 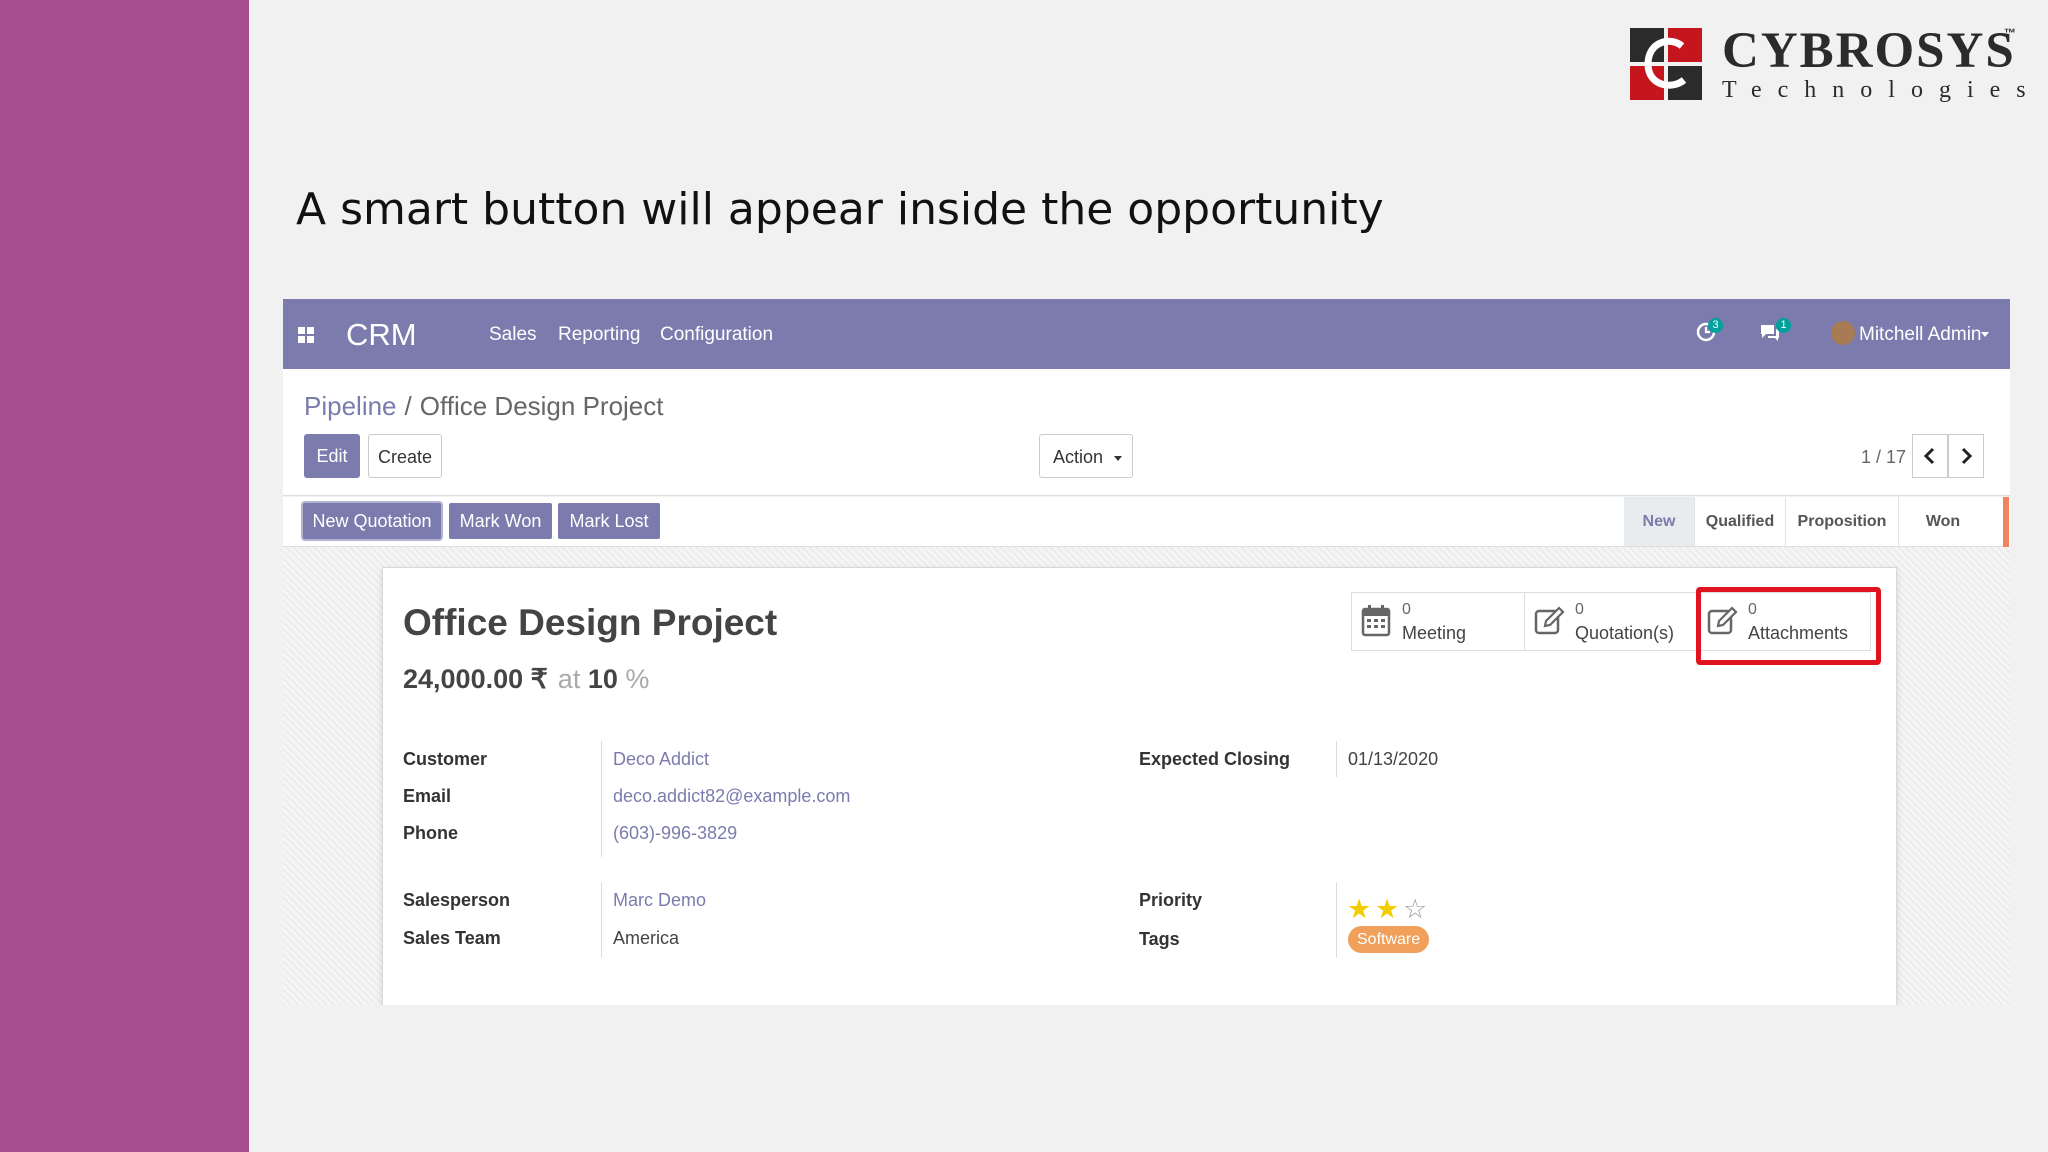 I want to click on revenue-at-label: at, so click(x=569, y=679).